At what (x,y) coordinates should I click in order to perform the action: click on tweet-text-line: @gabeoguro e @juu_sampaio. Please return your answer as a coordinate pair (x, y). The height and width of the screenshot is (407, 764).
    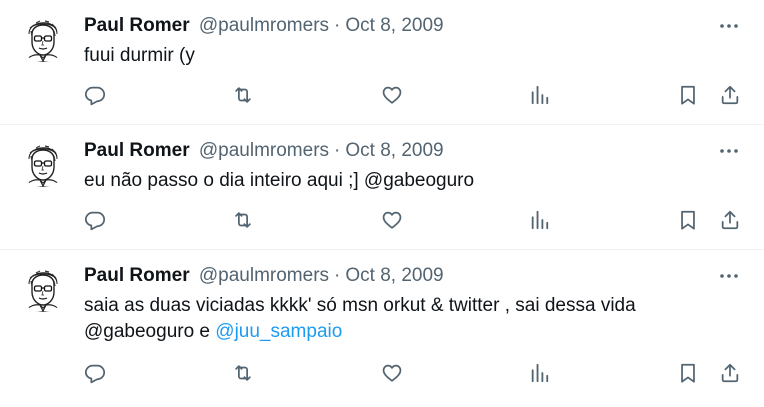
    Looking at the image, I should click on (404, 332).